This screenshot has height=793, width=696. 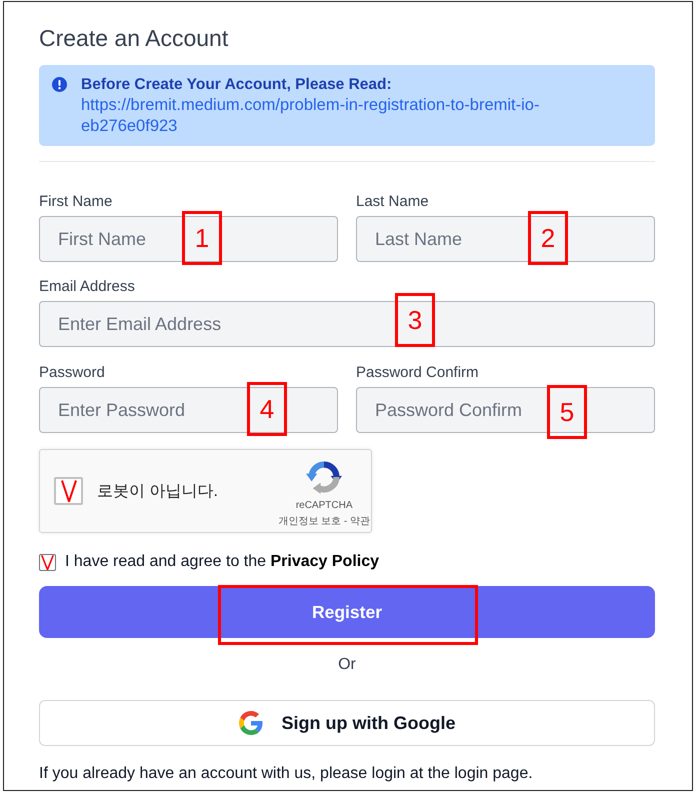 I want to click on annotation-number: 3, so click(x=415, y=320).